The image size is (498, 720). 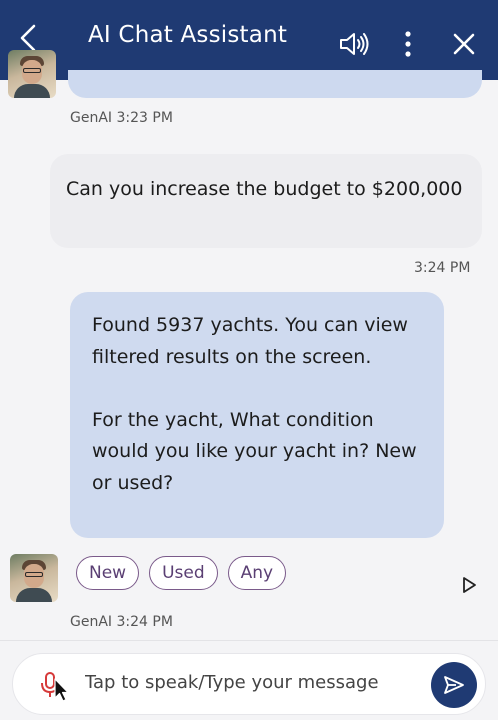 What do you see at coordinates (275, 84) in the screenshot?
I see `previous-bot-bubble` at bounding box center [275, 84].